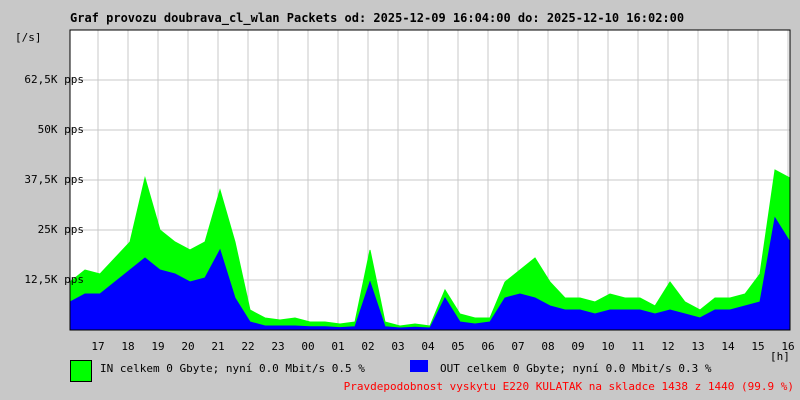  What do you see at coordinates (668, 346) in the screenshot?
I see `x-tick-label: 12` at bounding box center [668, 346].